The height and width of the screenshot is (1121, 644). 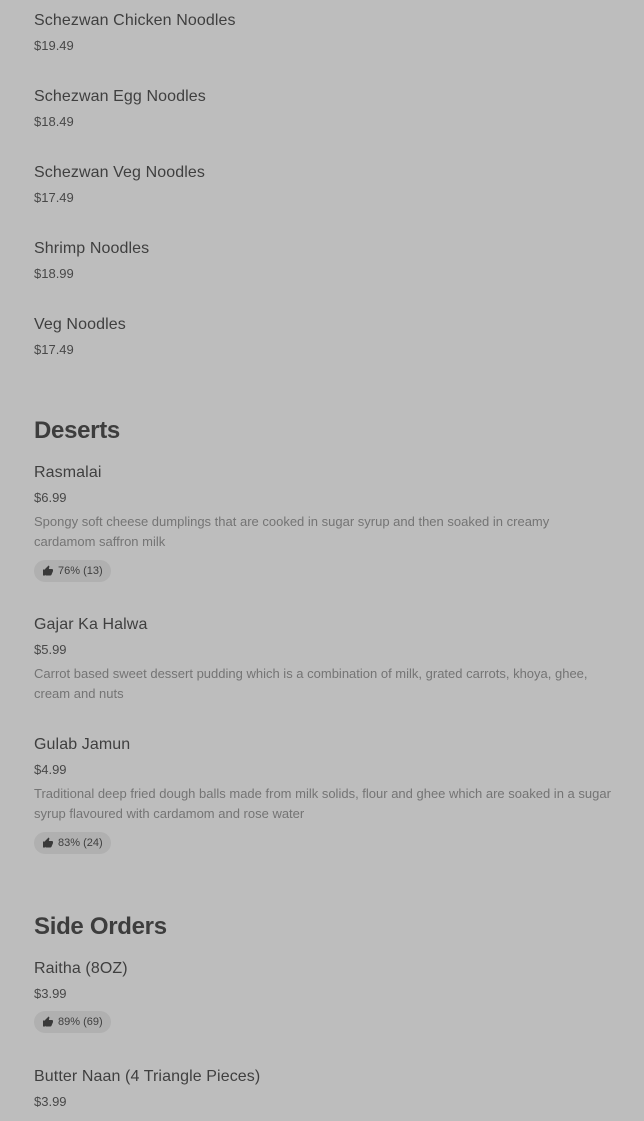 What do you see at coordinates (119, 172) in the screenshot?
I see `item-name: Schezwan Veg Noodles` at bounding box center [119, 172].